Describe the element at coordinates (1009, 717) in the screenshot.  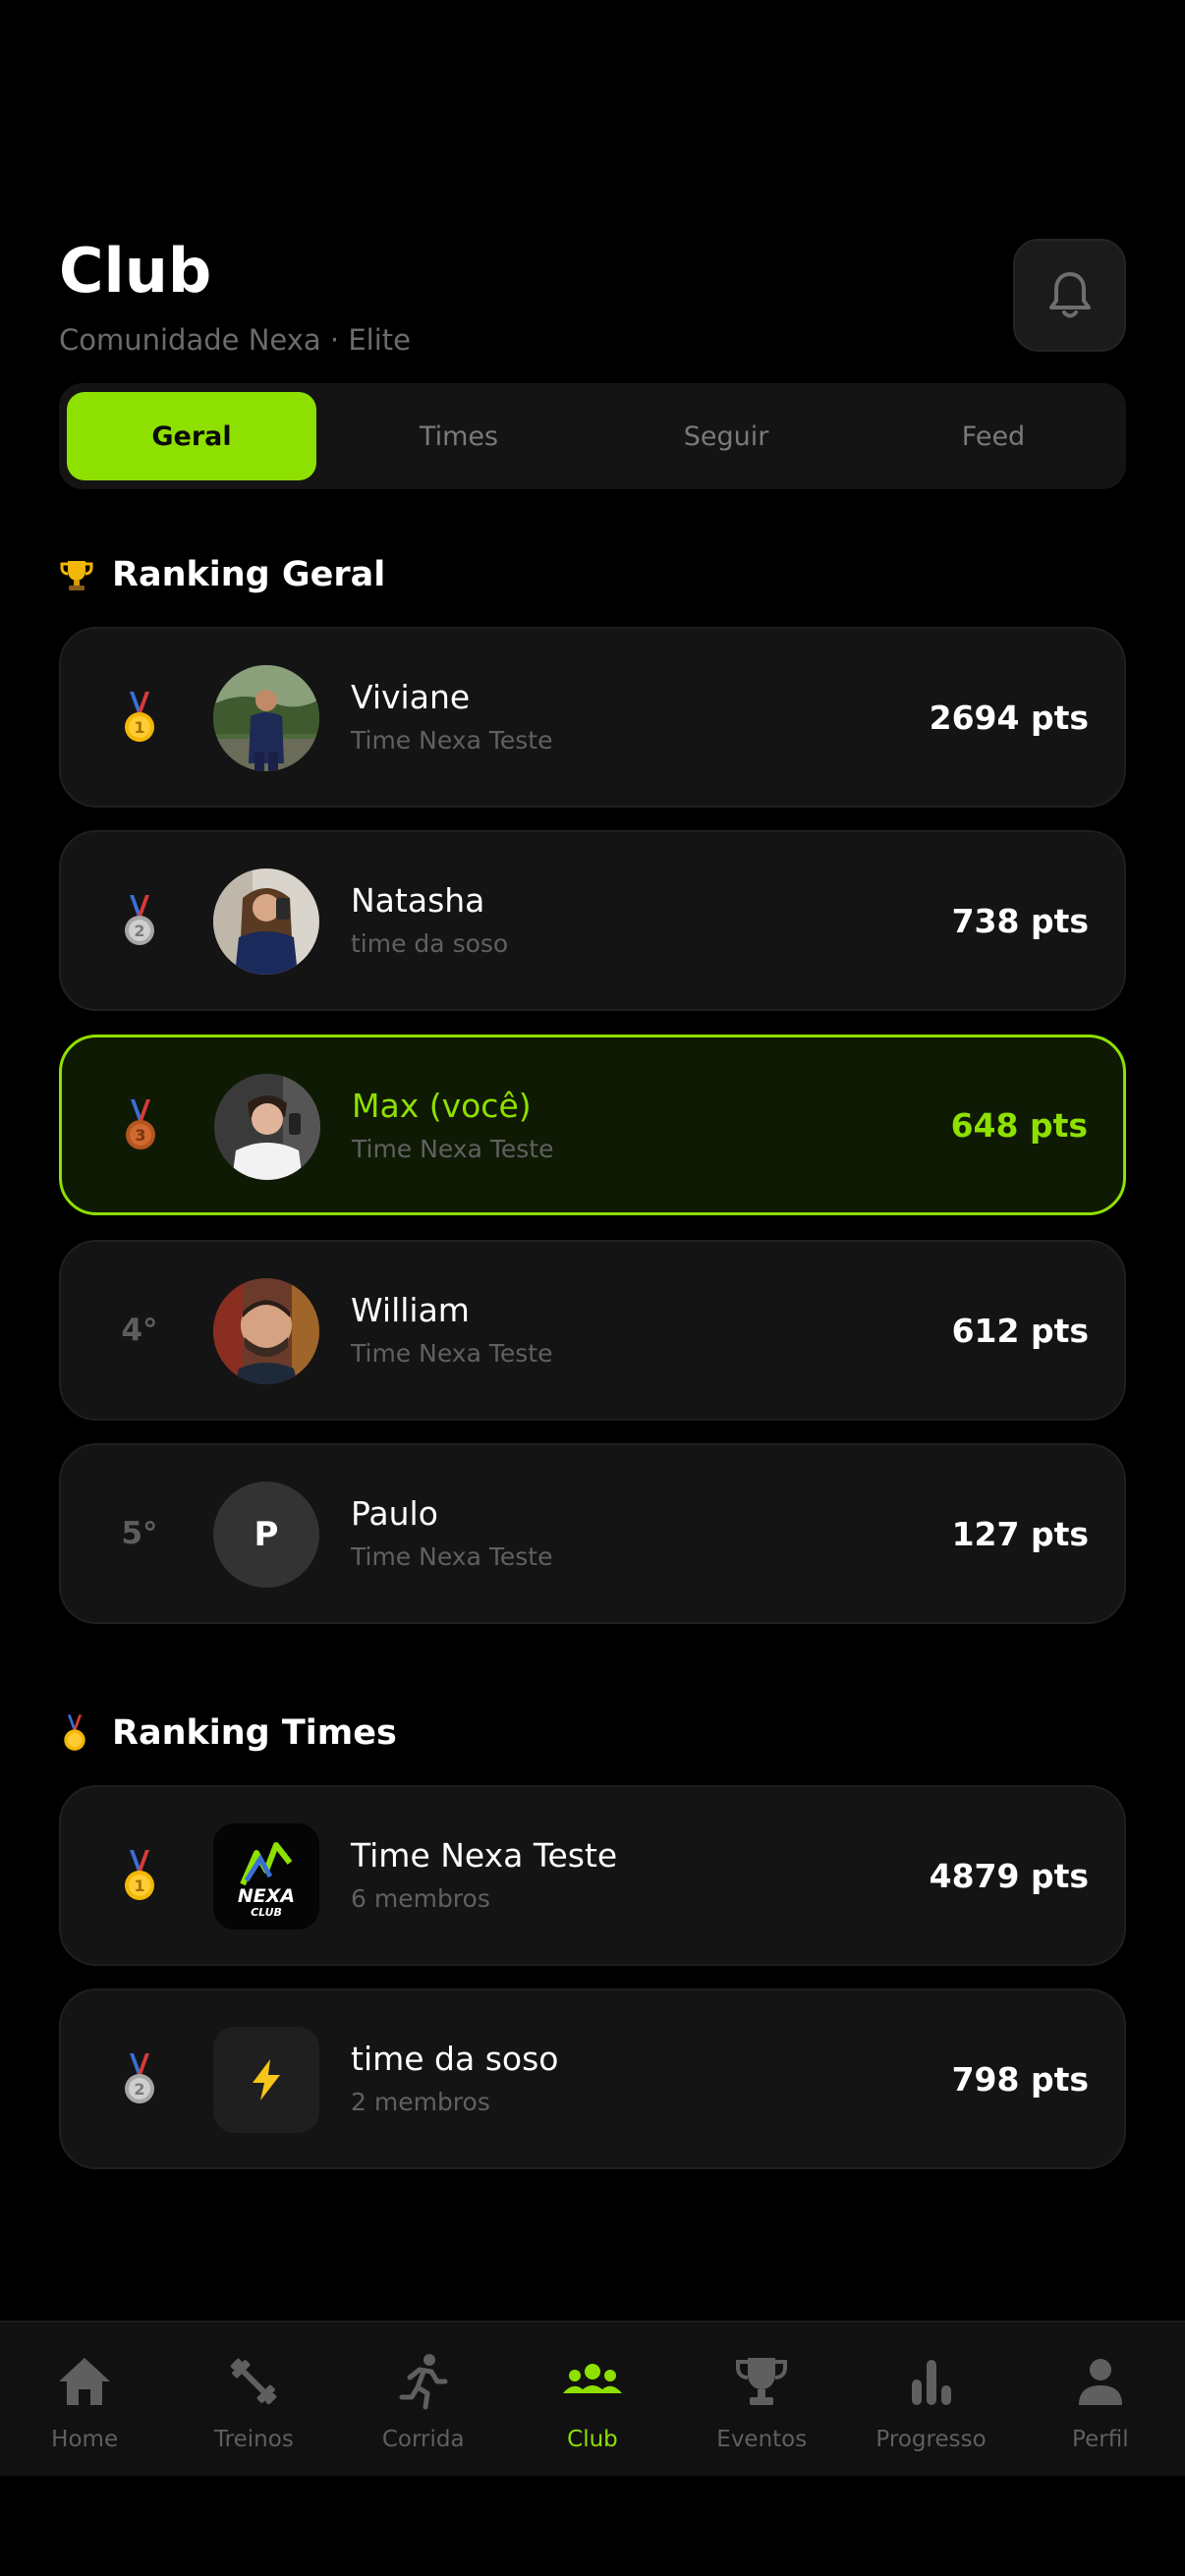
I see `member-points: 2694 pts` at that location.